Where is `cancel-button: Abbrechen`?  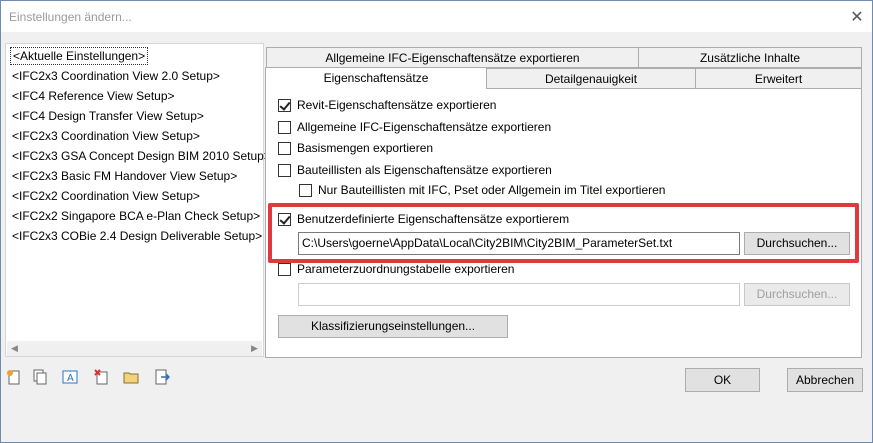
cancel-button: Abbrechen is located at coordinates (825, 380).